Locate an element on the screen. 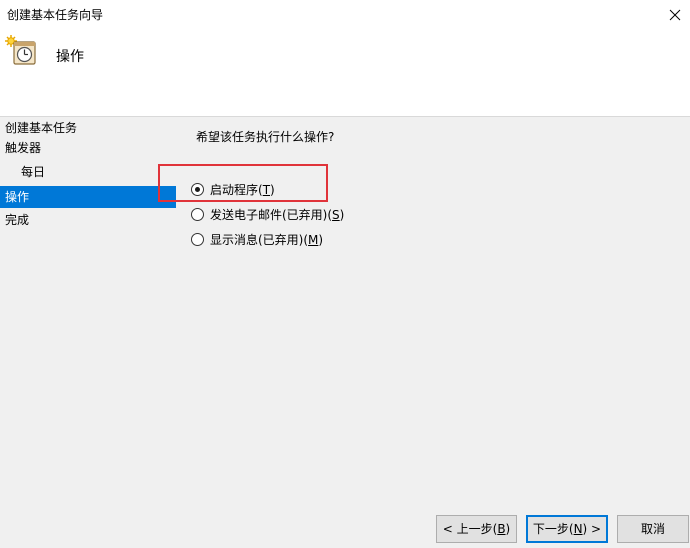 This screenshot has width=690, height=548. radio-label: 显示消息(已弃用)(M) is located at coordinates (267, 240).